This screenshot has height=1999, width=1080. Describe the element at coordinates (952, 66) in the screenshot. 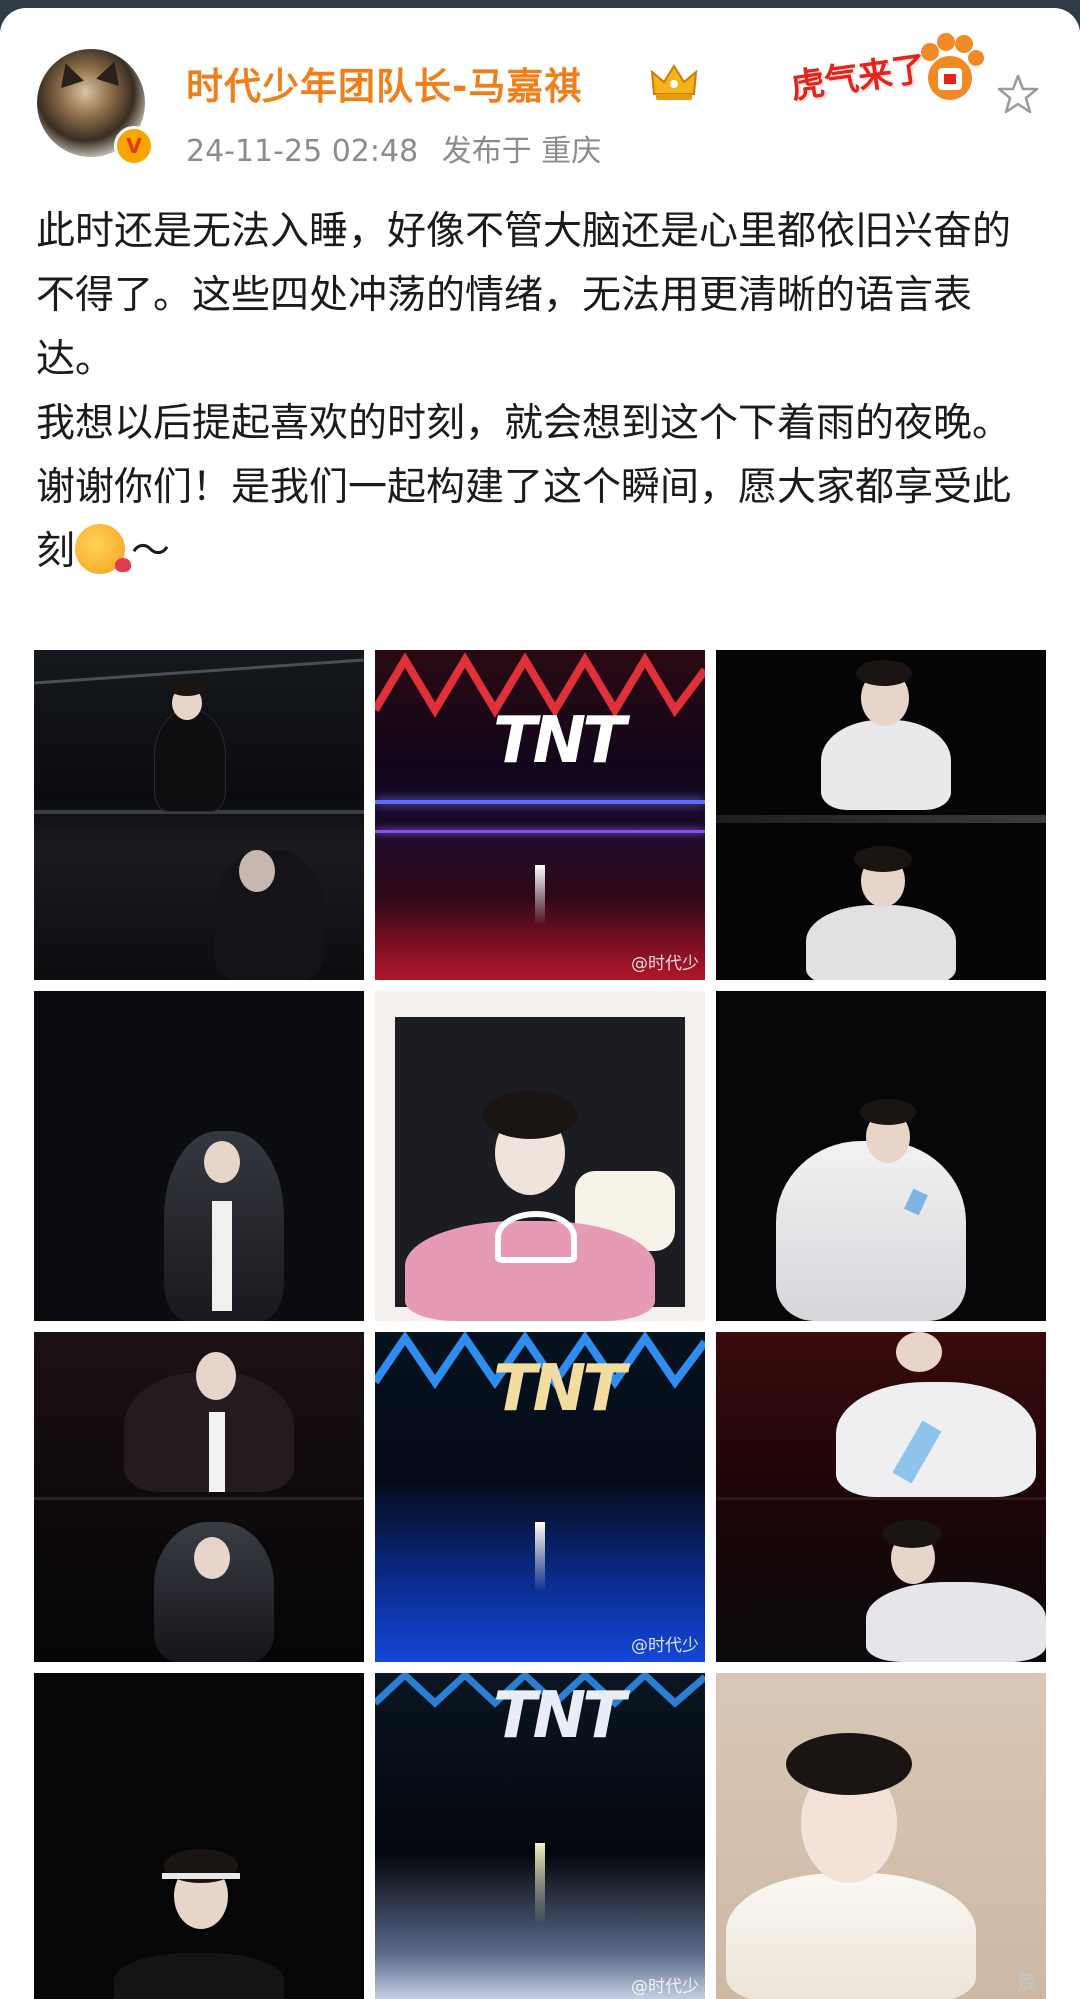

I see `paw-icon` at that location.